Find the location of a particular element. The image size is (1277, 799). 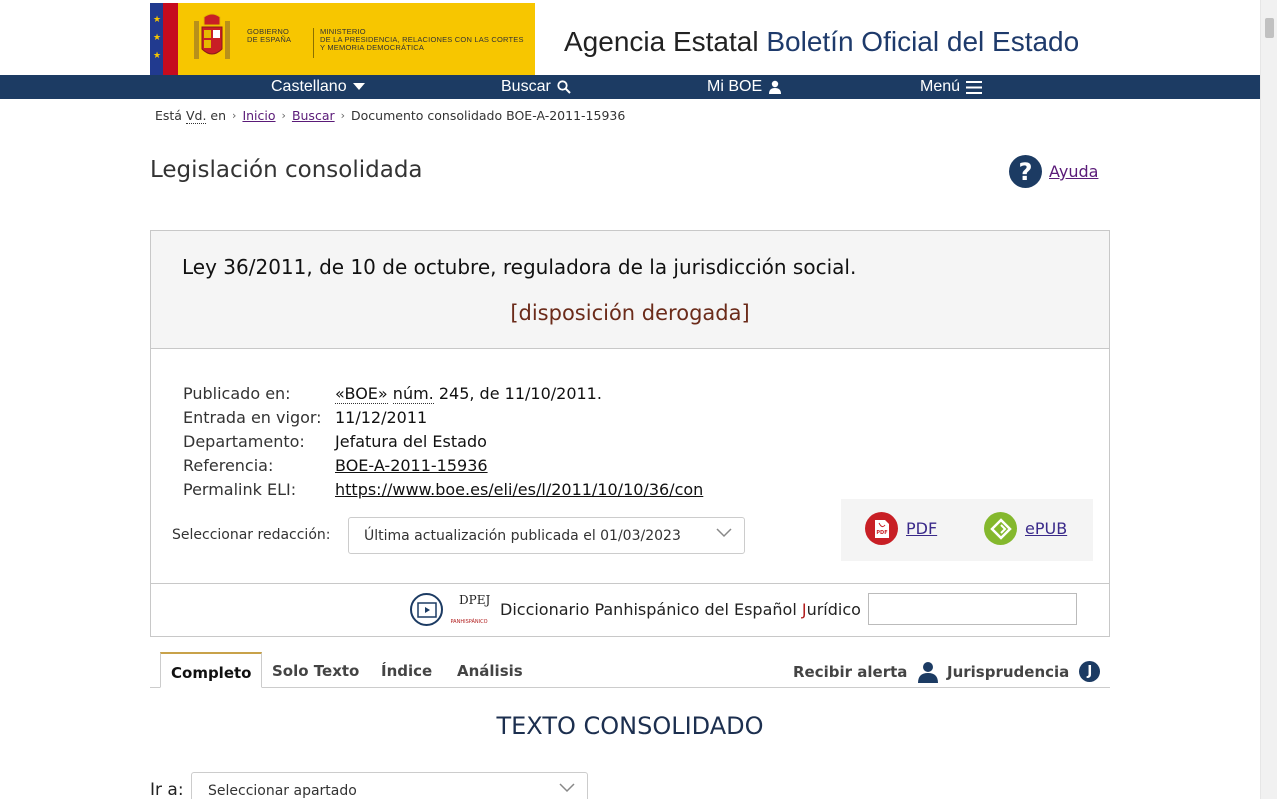

reference-link: BOE-A-2011-15936 is located at coordinates (411, 466).